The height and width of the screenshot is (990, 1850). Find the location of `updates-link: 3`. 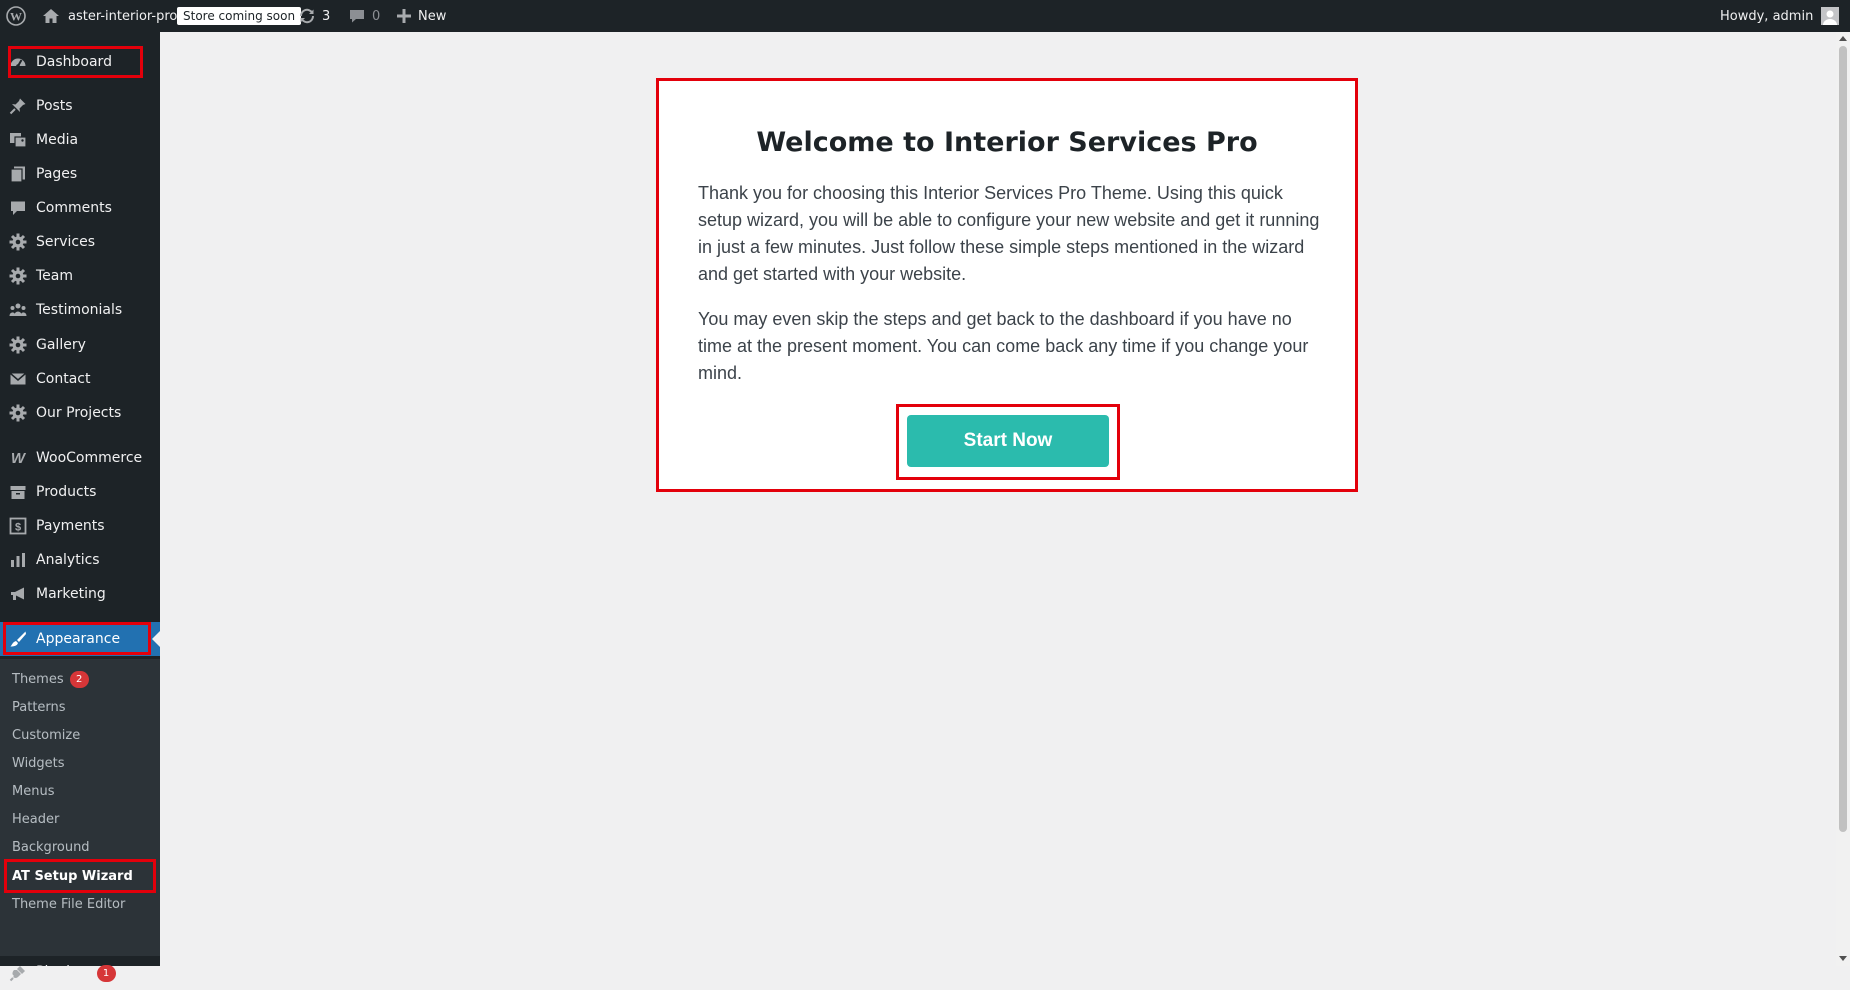

updates-link: 3 is located at coordinates (314, 16).